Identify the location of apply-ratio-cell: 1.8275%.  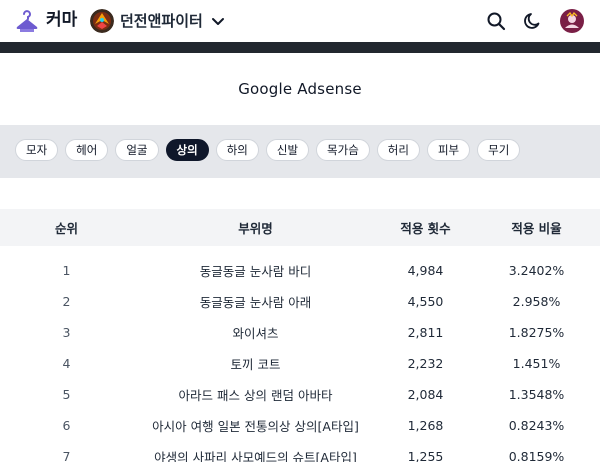
(536, 332).